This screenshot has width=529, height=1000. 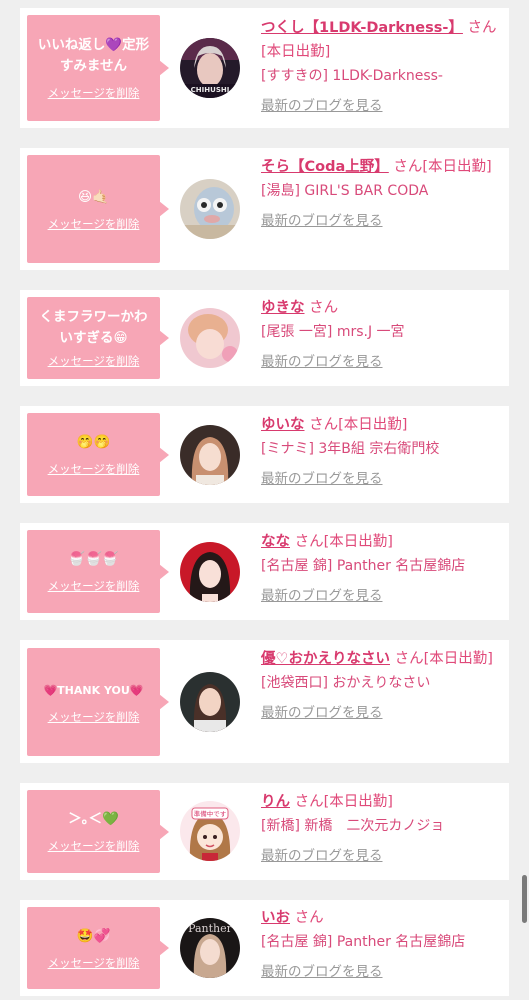 What do you see at coordinates (98, 209) in the screenshot?
I see `message-bubble: 😆🤙🏻 メッセージを削除` at bounding box center [98, 209].